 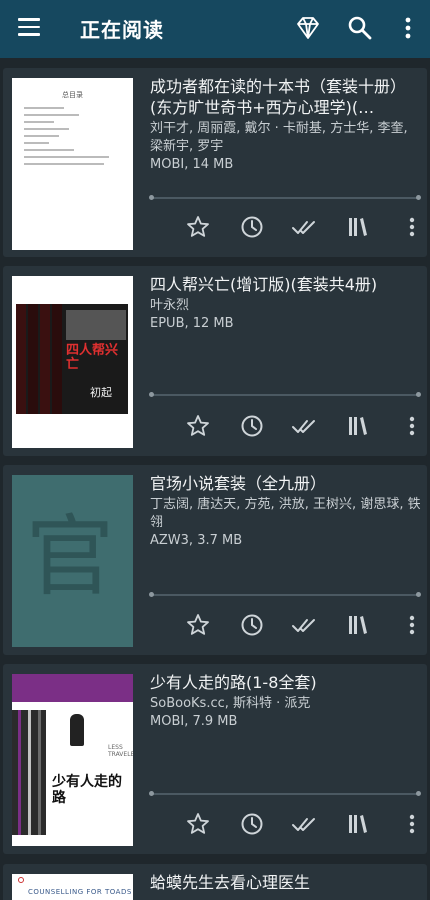 What do you see at coordinates (72, 760) in the screenshot?
I see `book-cover: LESS TRAVELED 少有人走的路` at bounding box center [72, 760].